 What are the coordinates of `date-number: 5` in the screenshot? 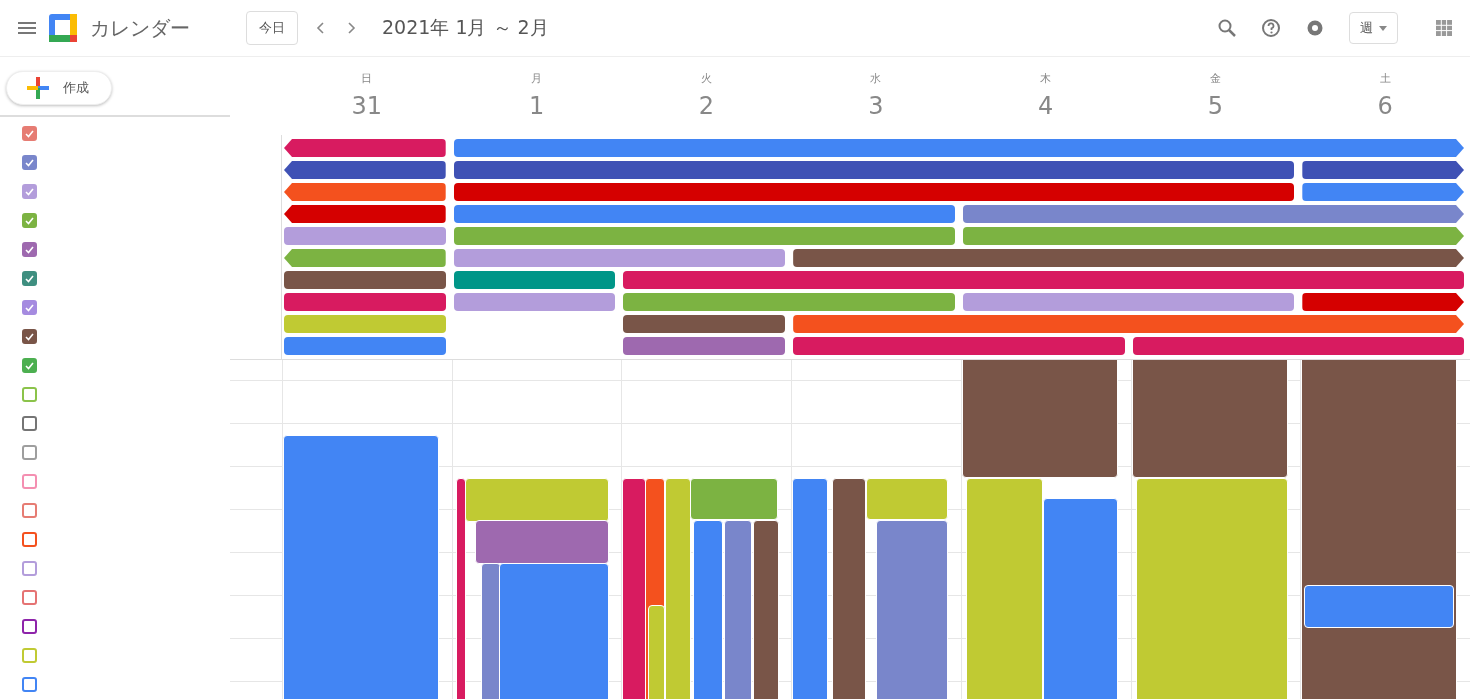 It's located at (1215, 106).